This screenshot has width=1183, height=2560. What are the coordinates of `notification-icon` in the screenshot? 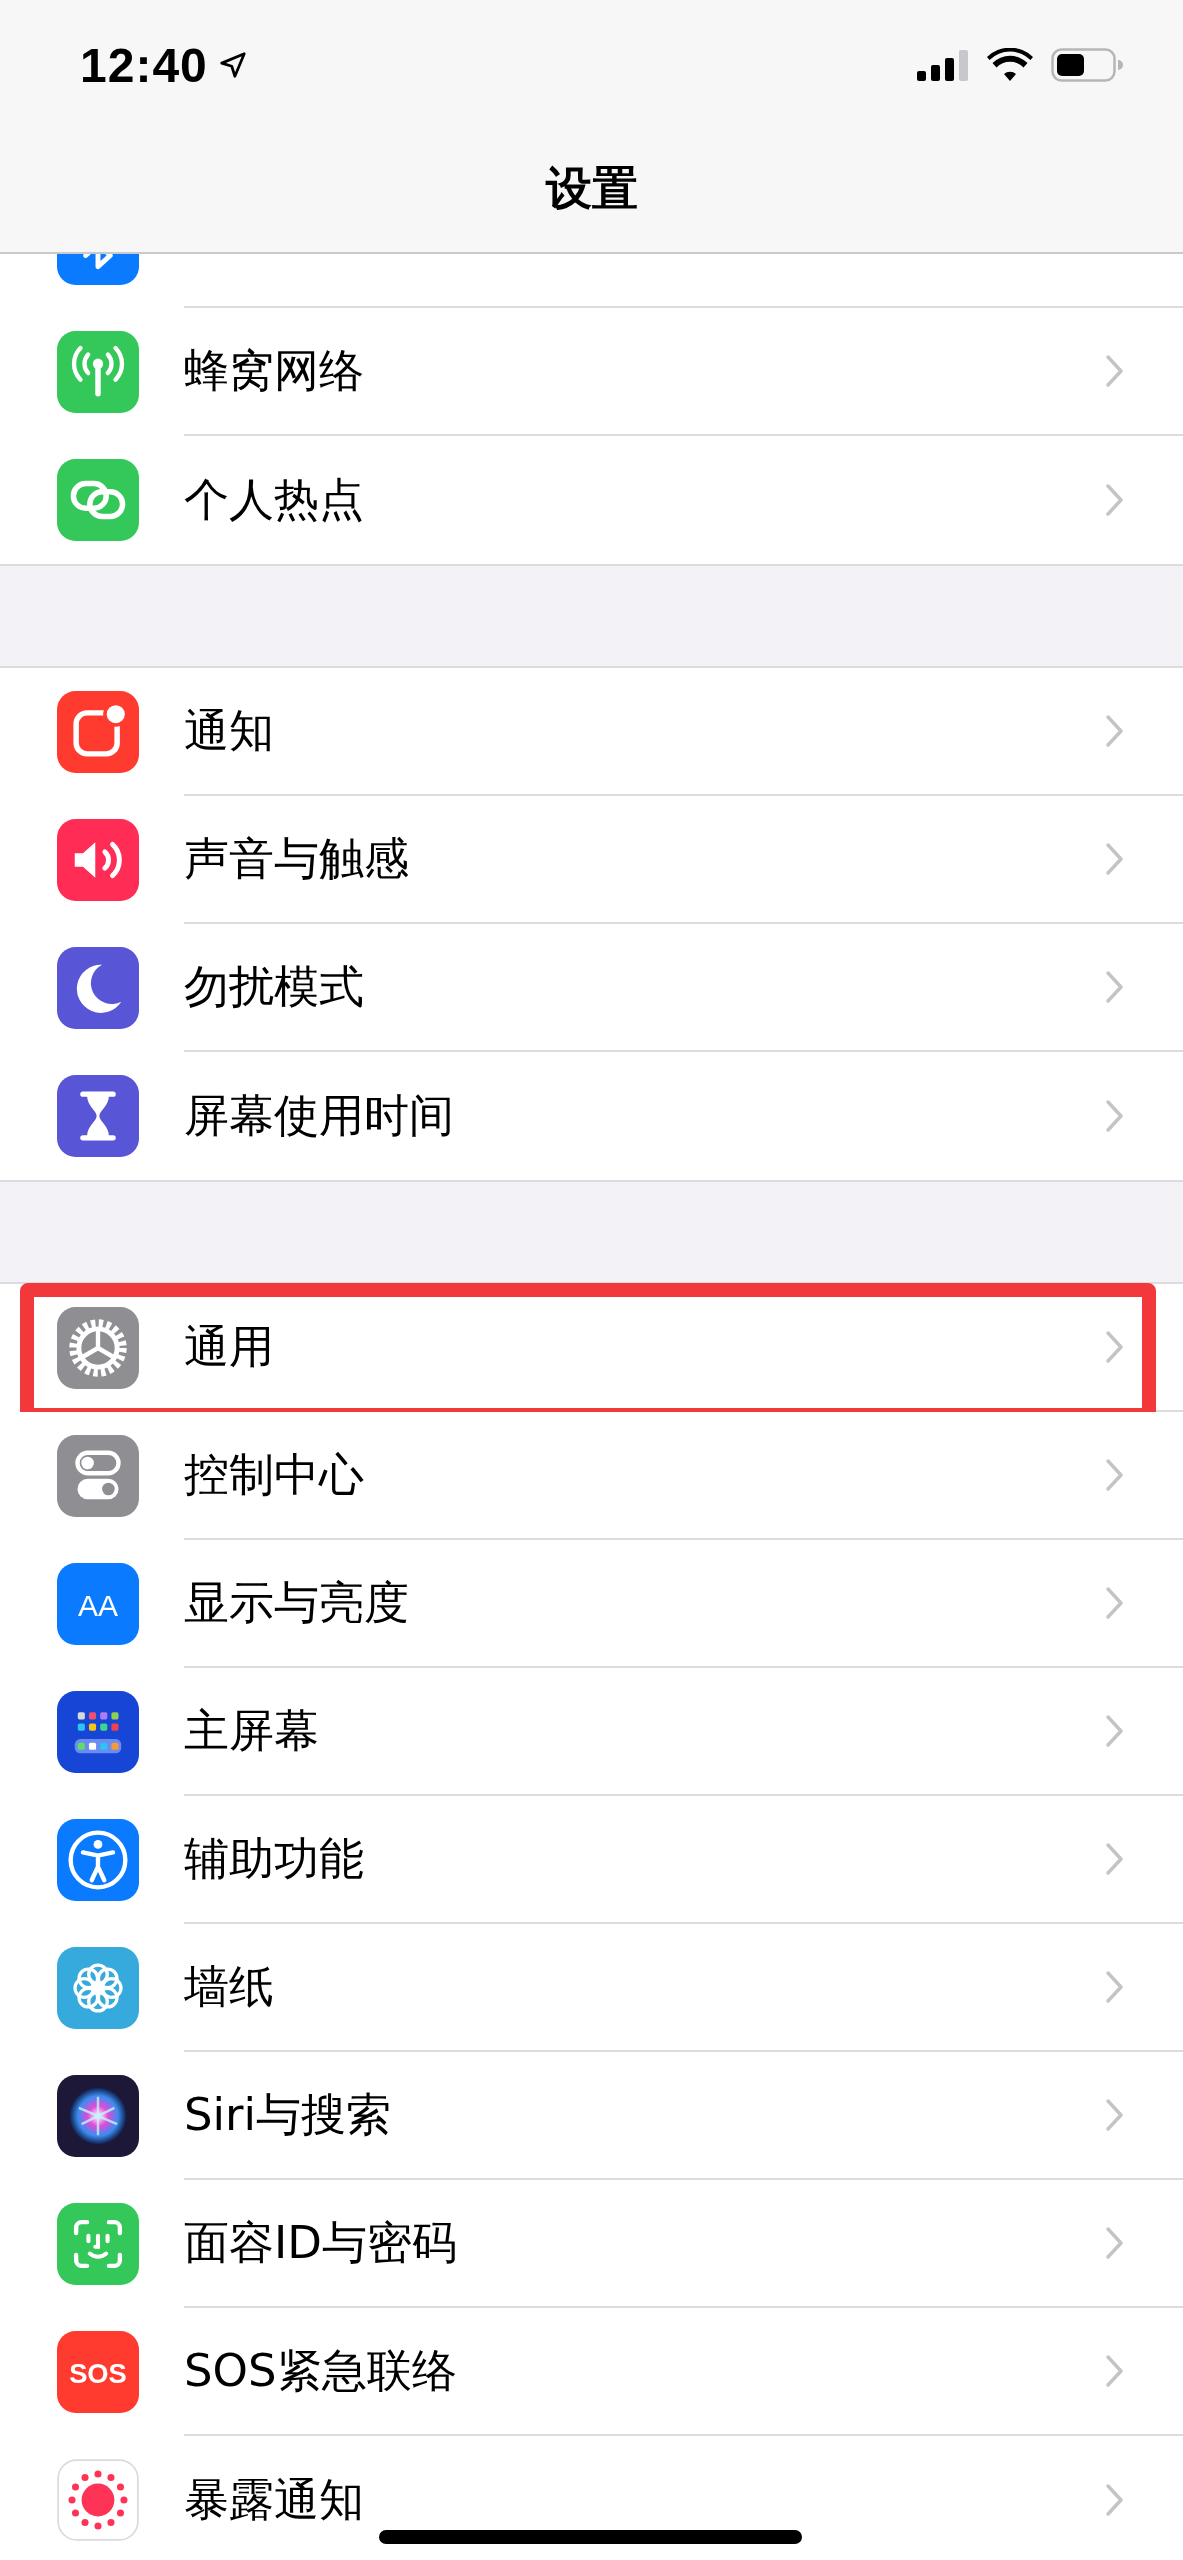 It's located at (98, 732).